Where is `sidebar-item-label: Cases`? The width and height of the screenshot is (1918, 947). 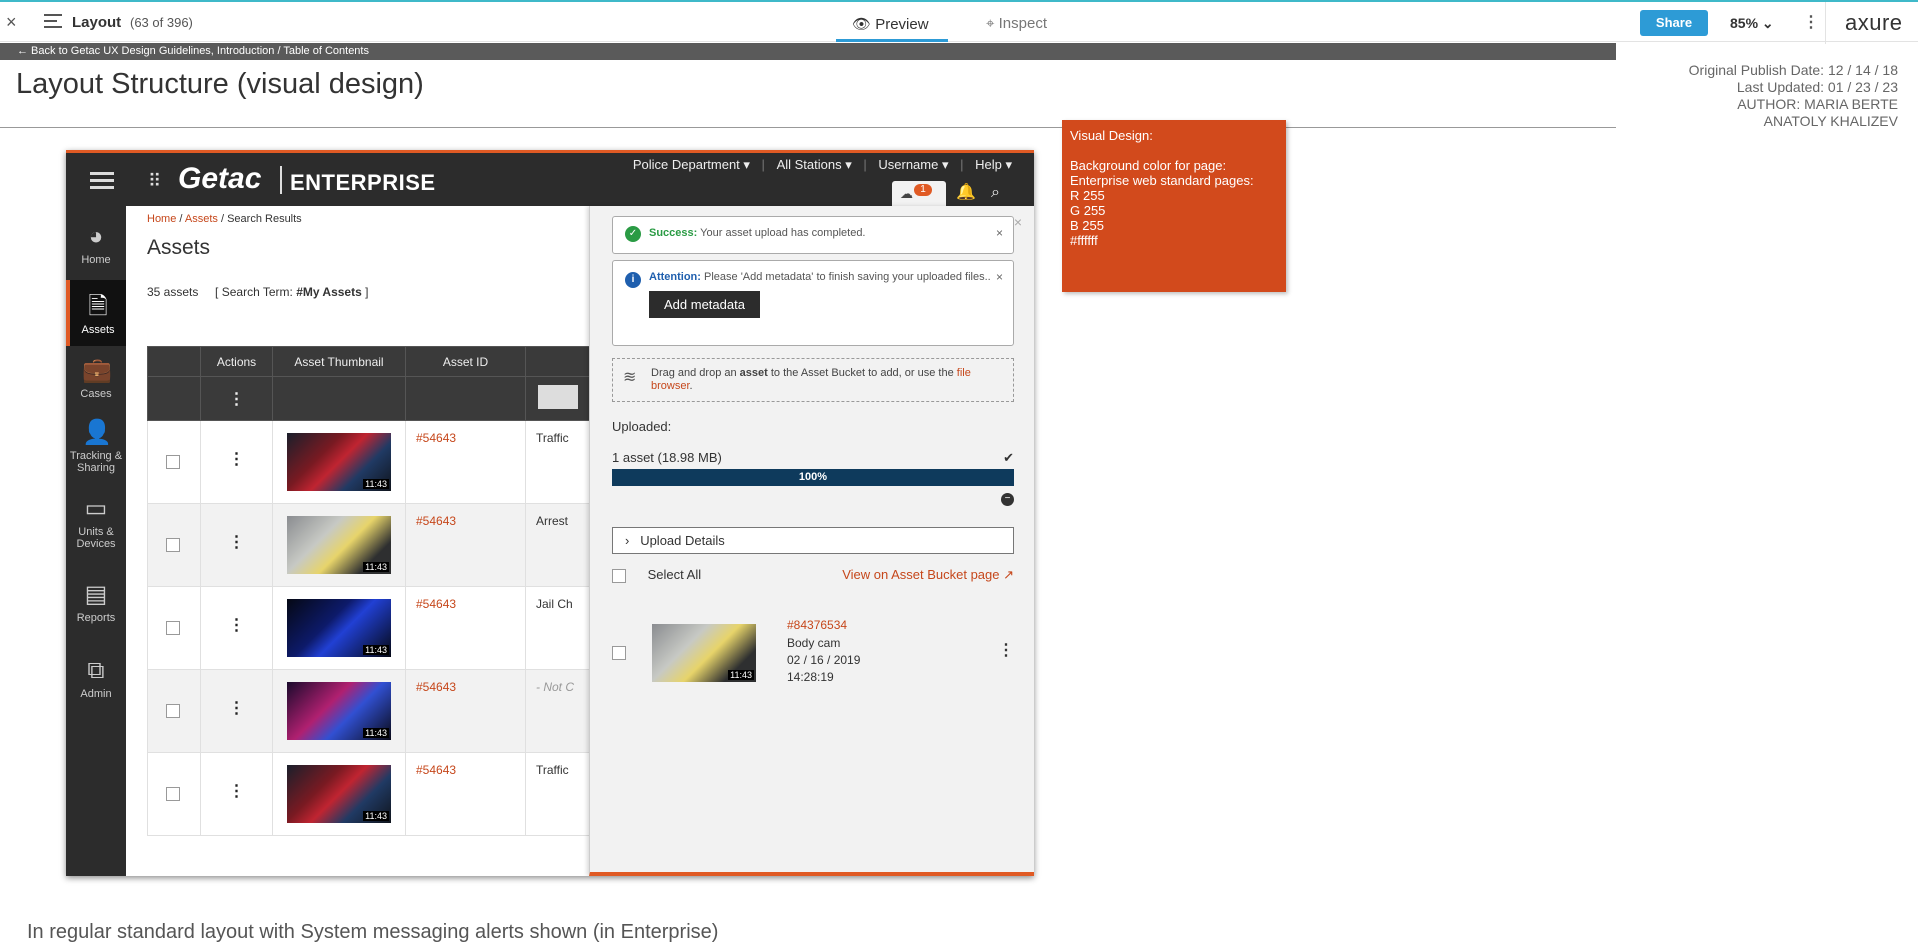 sidebar-item-label: Cases is located at coordinates (96, 394).